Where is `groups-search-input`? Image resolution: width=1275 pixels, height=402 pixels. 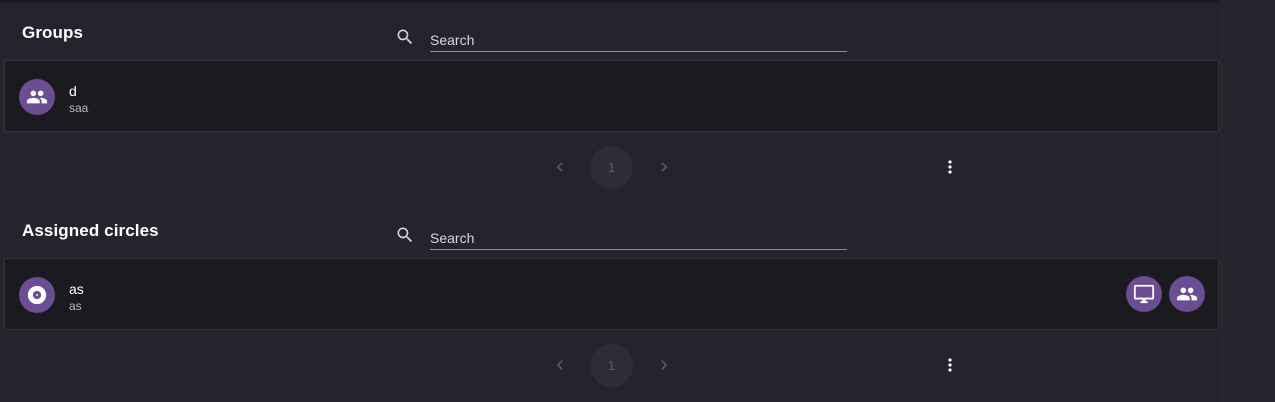
groups-search-input is located at coordinates (638, 40).